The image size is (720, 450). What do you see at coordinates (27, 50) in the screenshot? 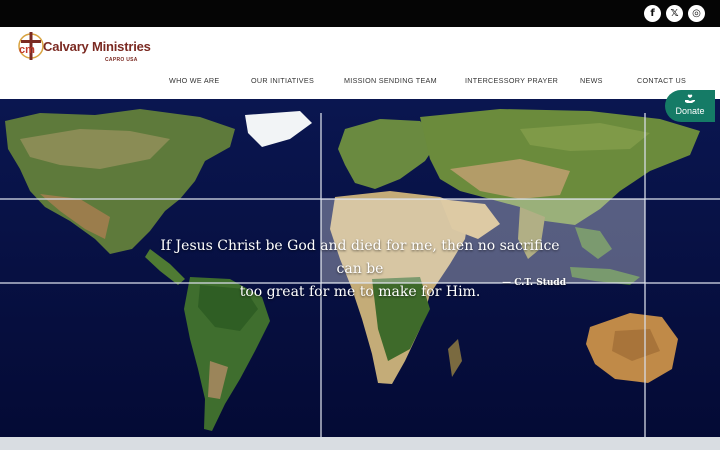
I see `logo-mark-text: cm` at bounding box center [27, 50].